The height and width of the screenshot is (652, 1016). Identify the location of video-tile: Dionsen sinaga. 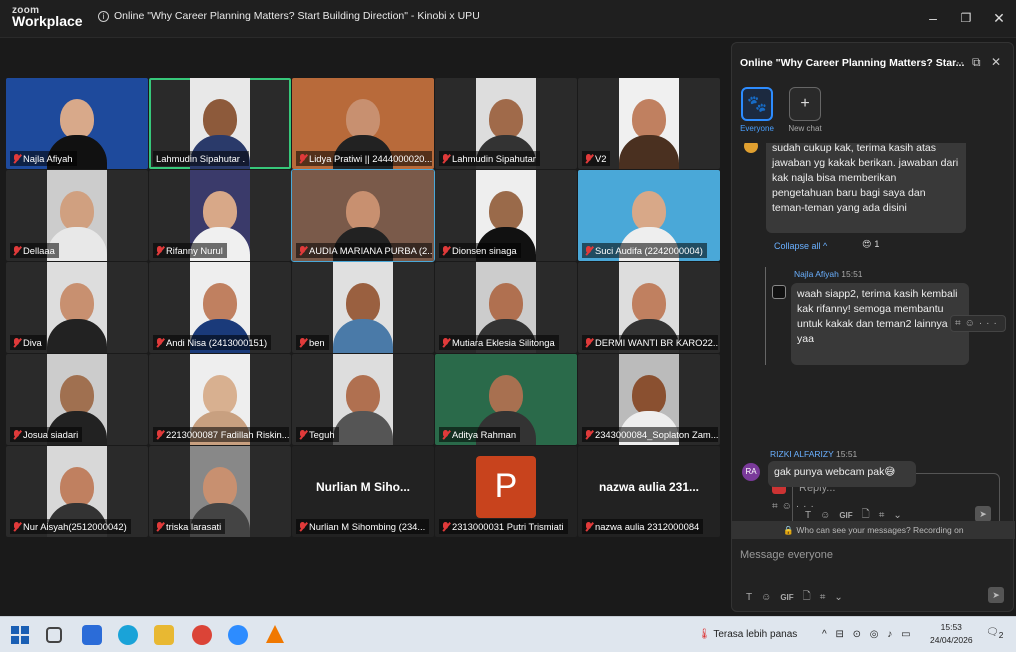
(506, 215).